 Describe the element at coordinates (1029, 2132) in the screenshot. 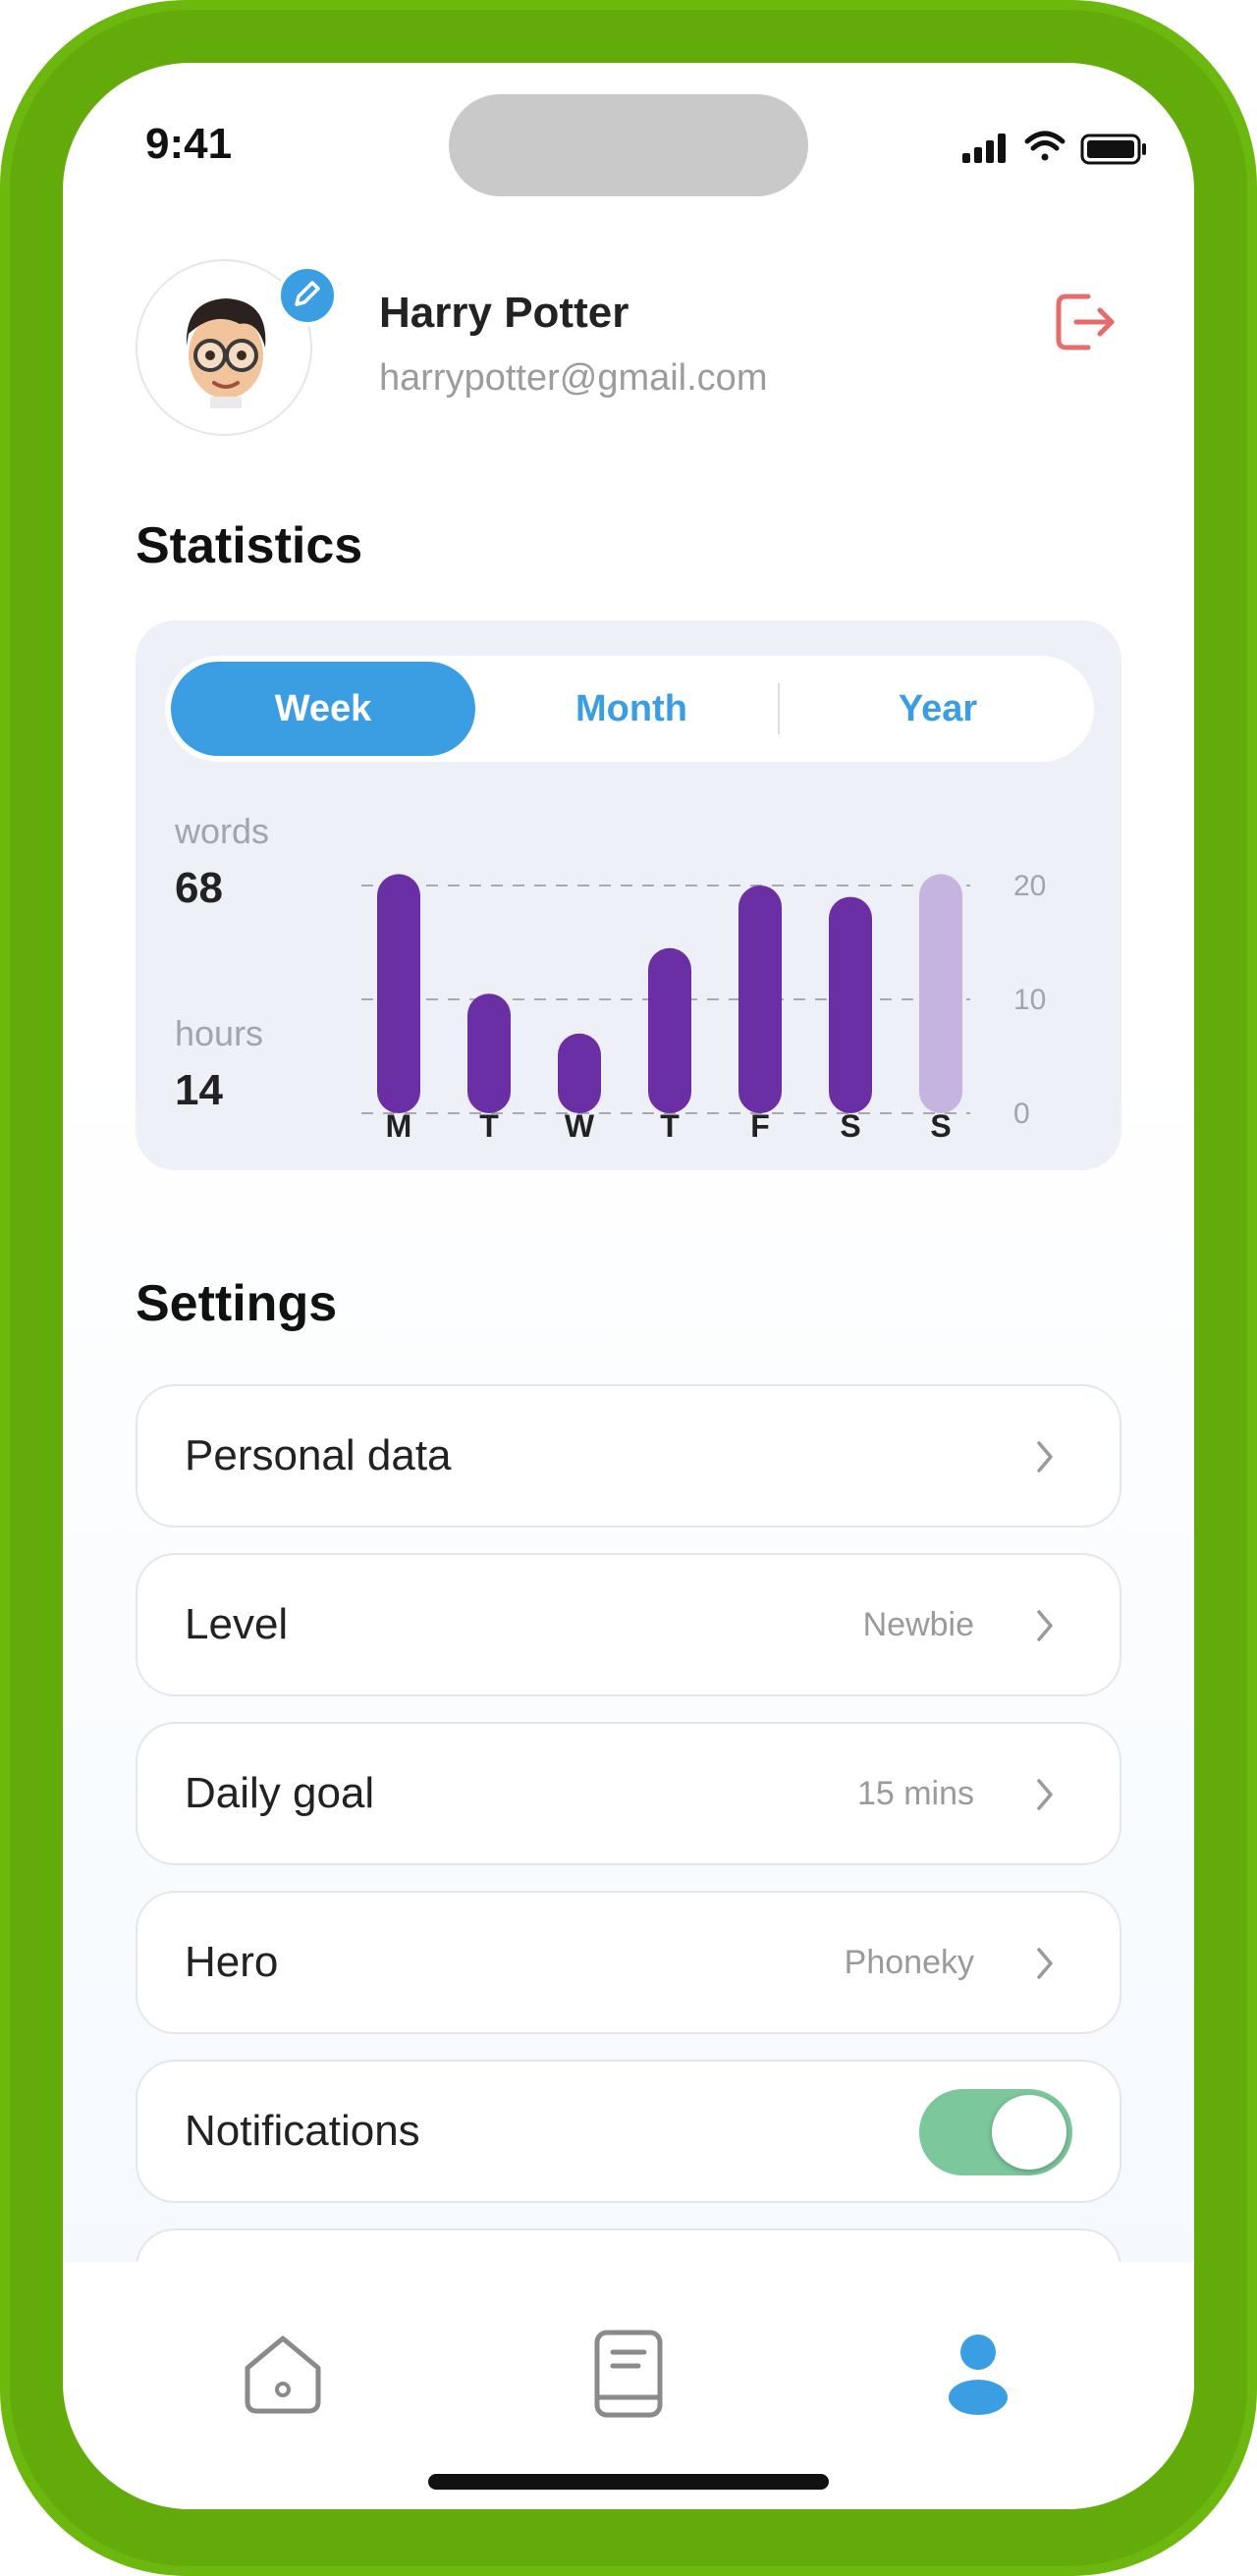

I see `toggle-knob` at that location.